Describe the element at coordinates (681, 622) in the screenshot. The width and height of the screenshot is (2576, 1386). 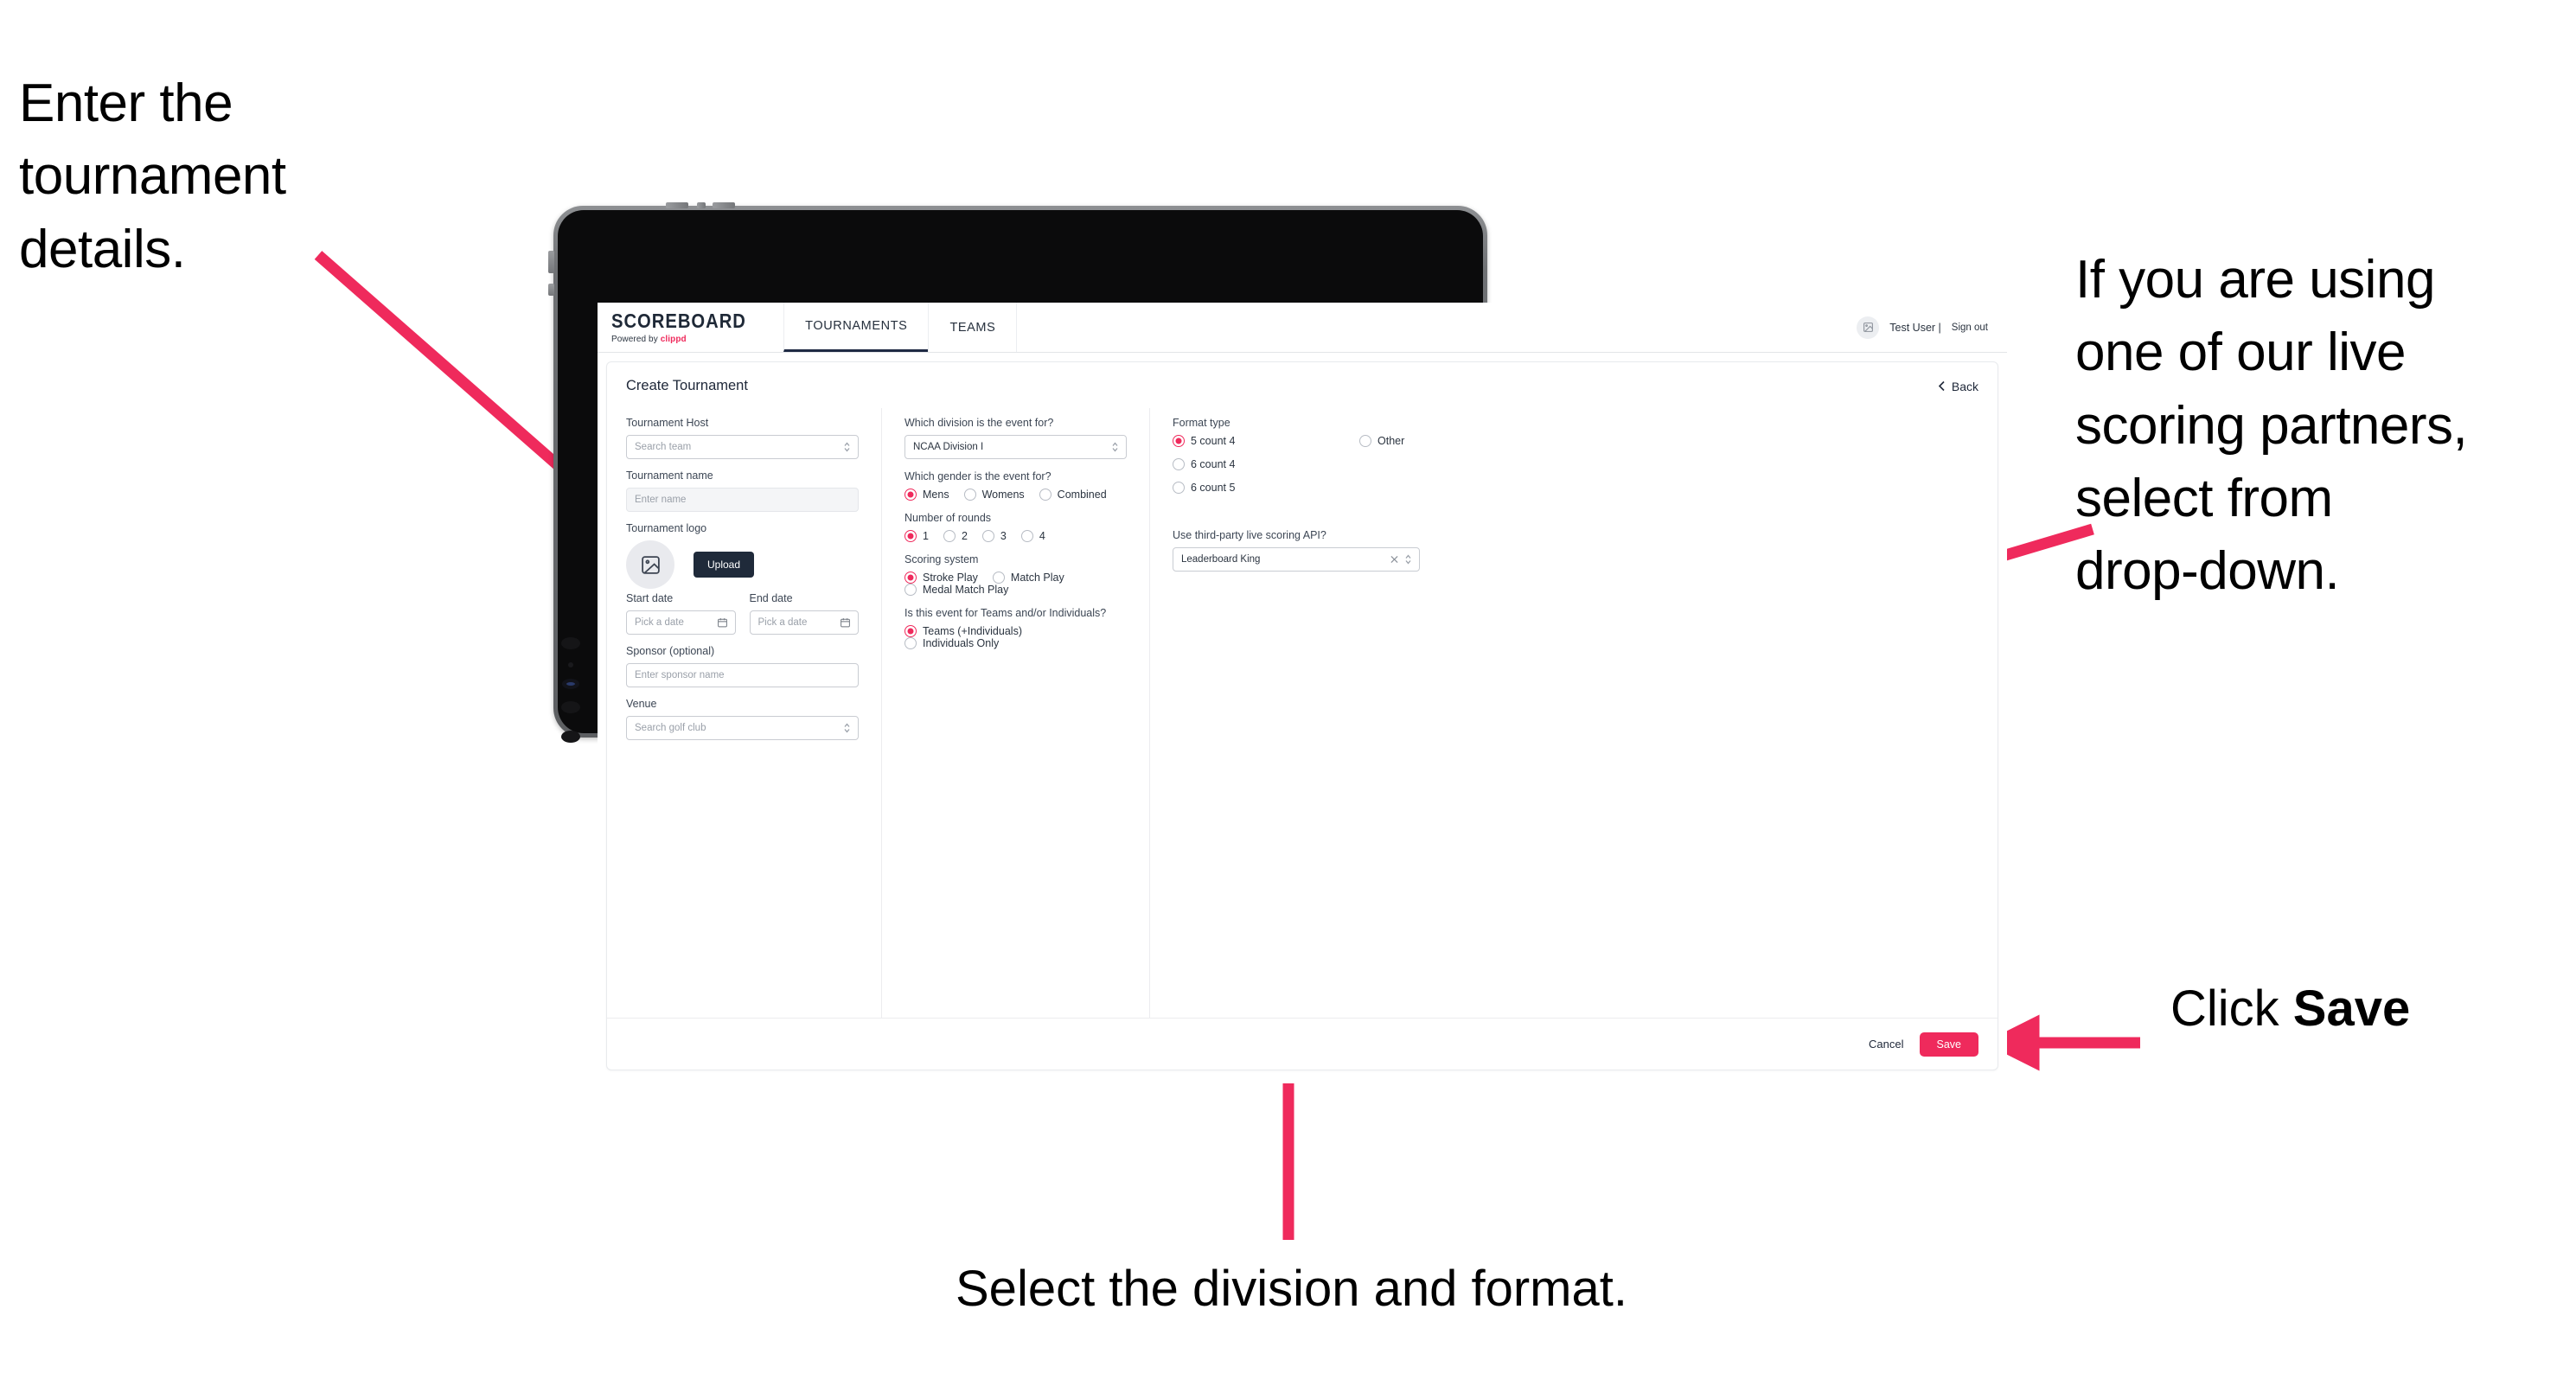
I see `start-date-input: Pick a date` at that location.